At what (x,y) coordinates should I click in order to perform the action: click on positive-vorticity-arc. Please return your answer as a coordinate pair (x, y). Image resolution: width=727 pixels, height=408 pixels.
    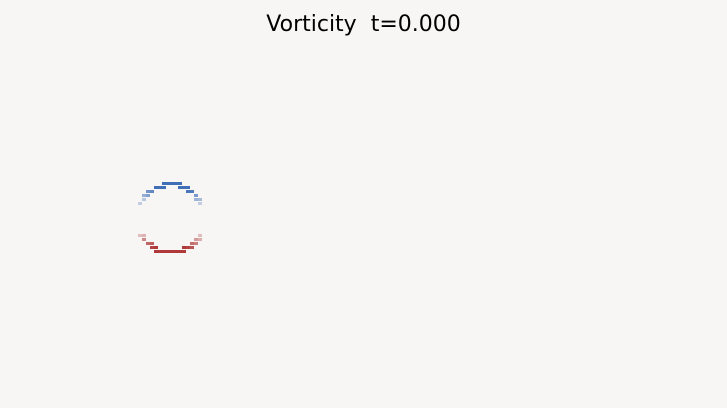
    Looking at the image, I should click on (170, 243).